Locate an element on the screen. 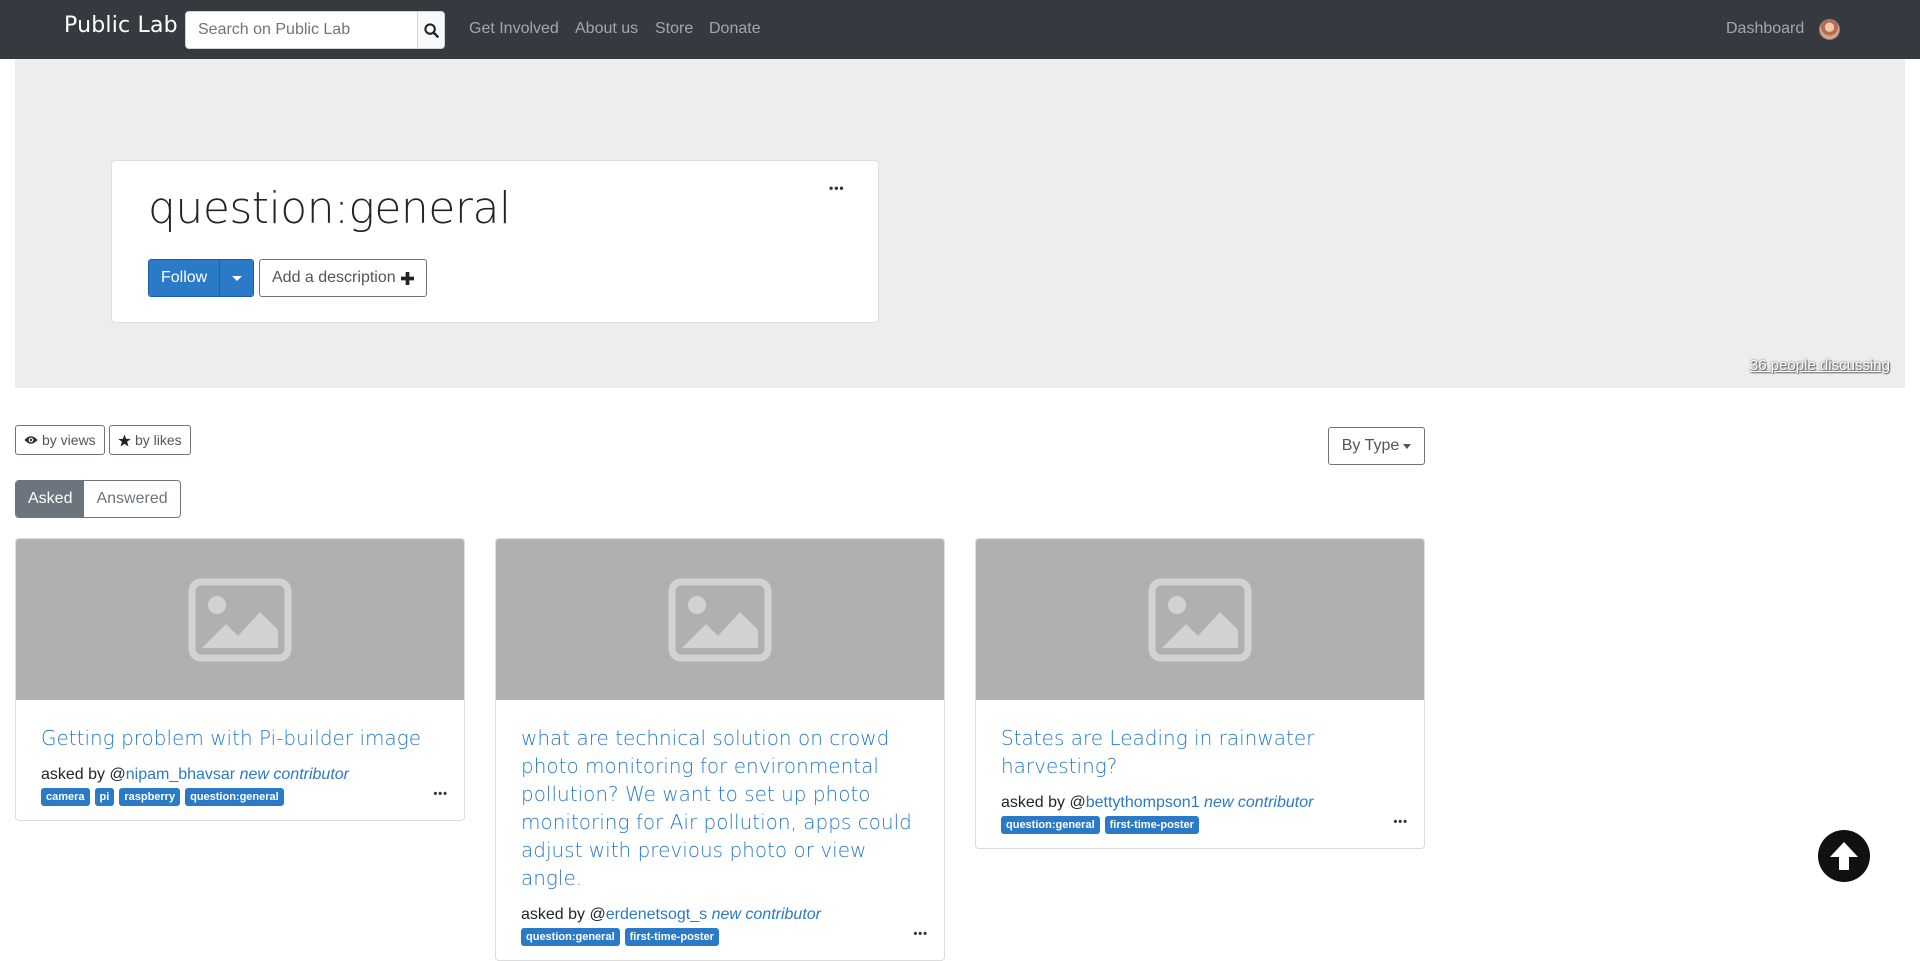 This screenshot has height=961, width=1920. arrow-up-icon is located at coordinates (1844, 856).